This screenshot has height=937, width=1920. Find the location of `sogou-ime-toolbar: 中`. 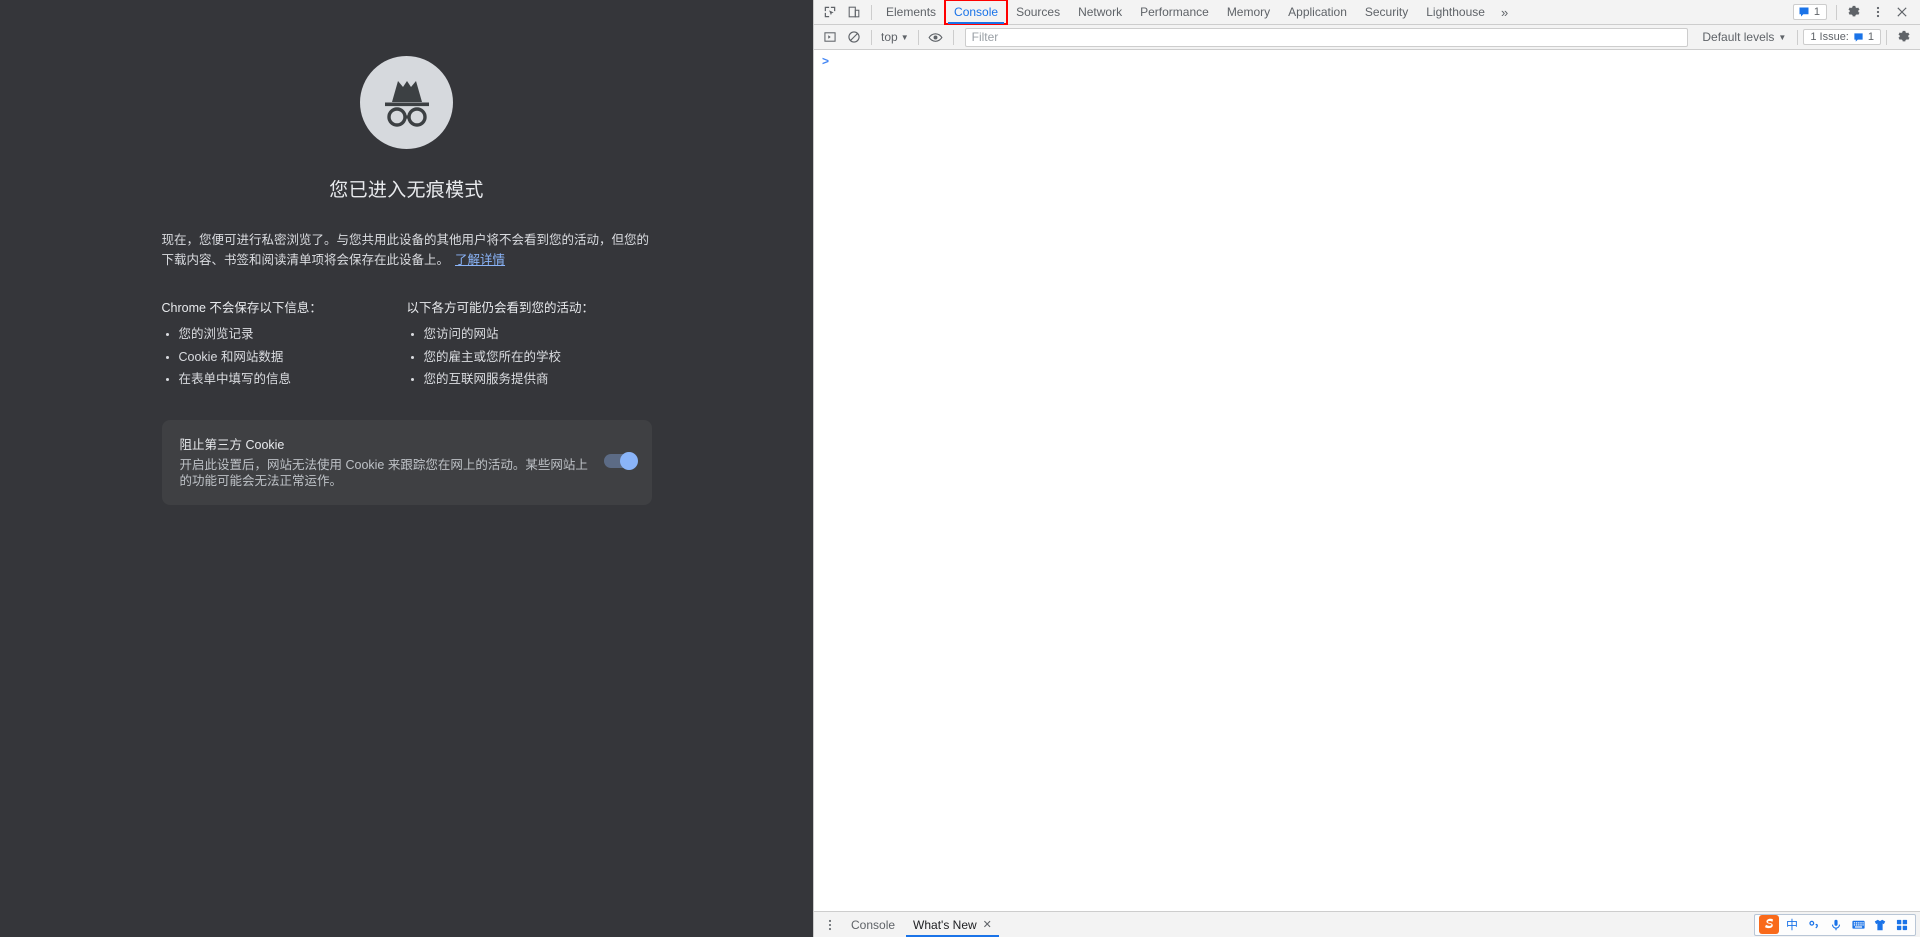

sogou-ime-toolbar: 中 is located at coordinates (1835, 924).